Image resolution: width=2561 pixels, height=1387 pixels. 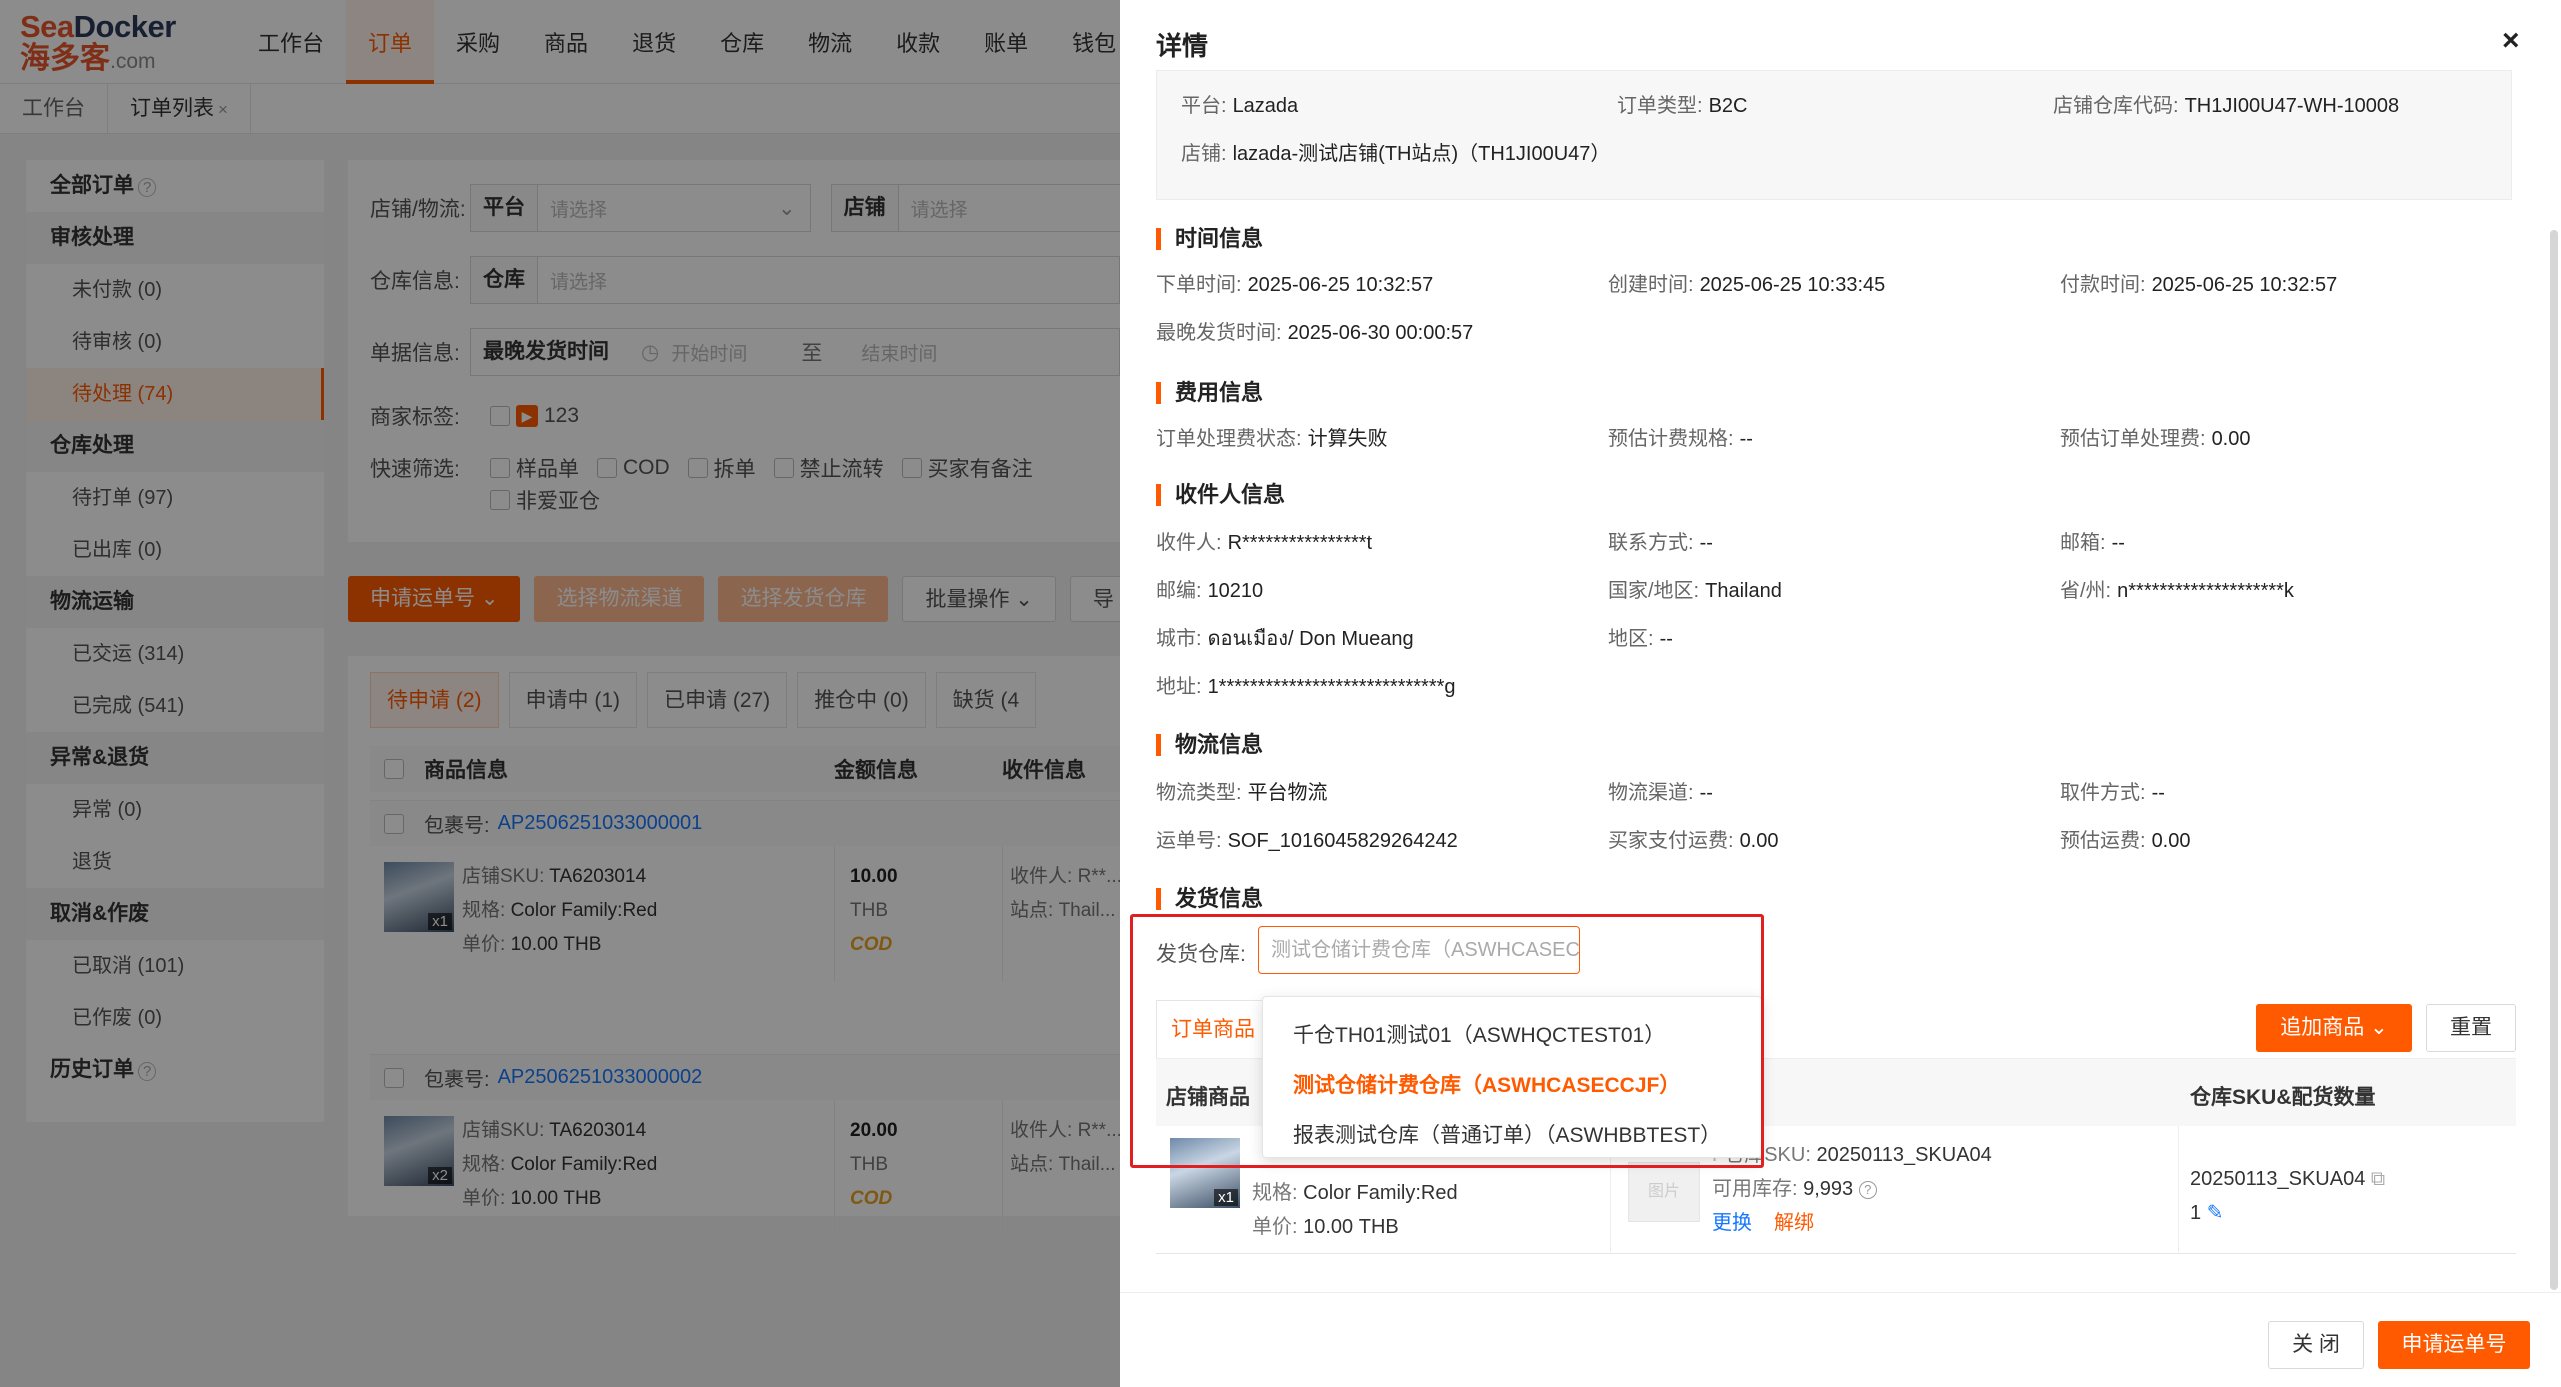 What do you see at coordinates (2322, 1027) in the screenshot?
I see `add-product-label: 追加商品` at bounding box center [2322, 1027].